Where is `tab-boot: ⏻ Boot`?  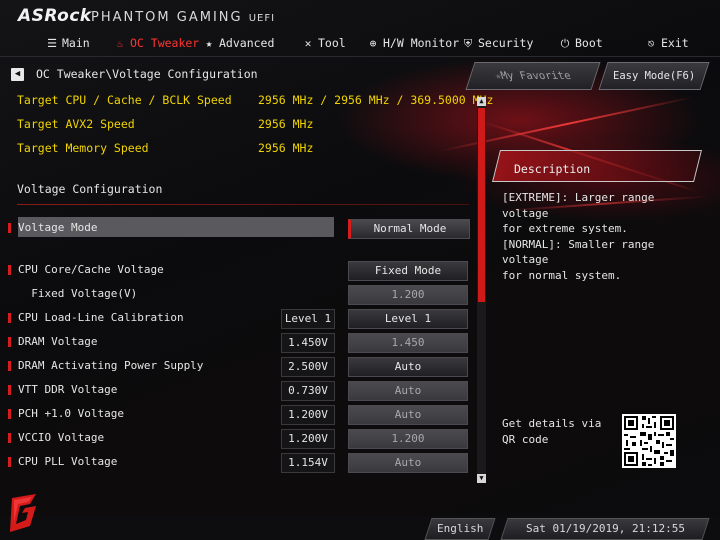 tab-boot: ⏻ Boot is located at coordinates (581, 43).